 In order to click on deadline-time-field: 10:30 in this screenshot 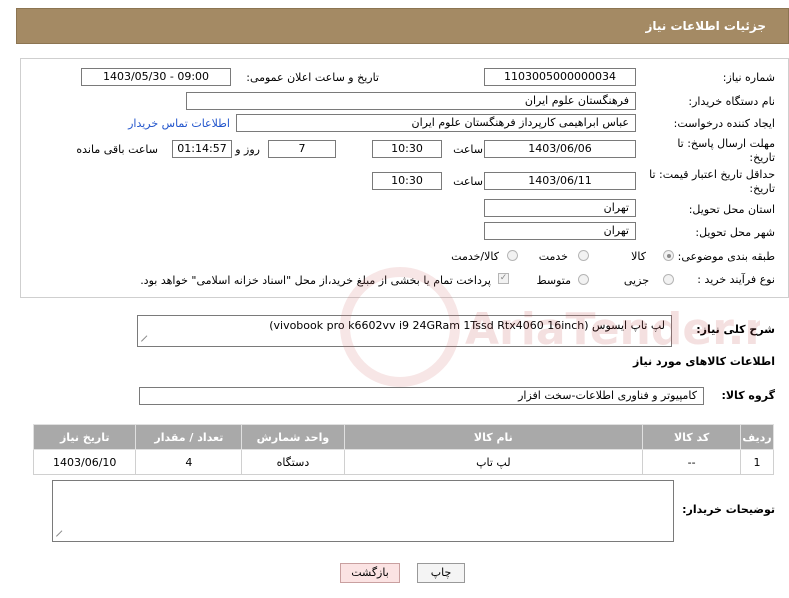, I will do `click(407, 149)`.